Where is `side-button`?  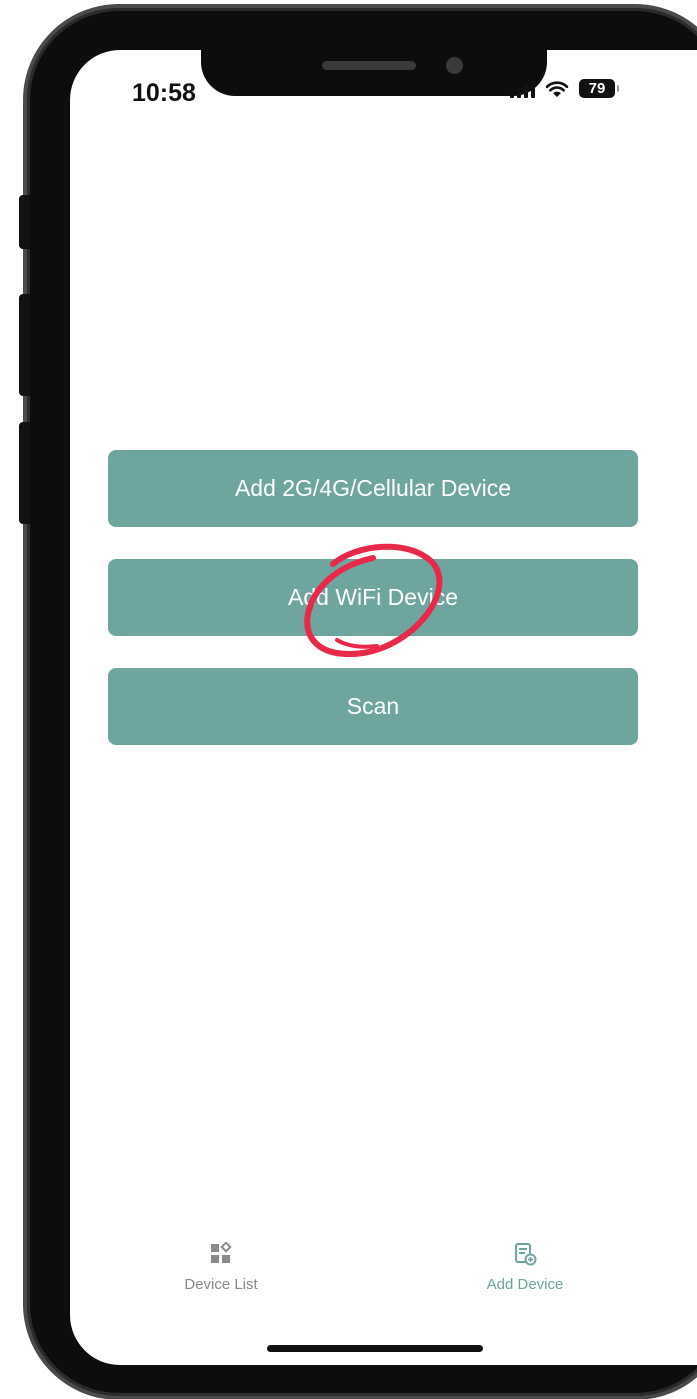
side-button is located at coordinates (24, 222).